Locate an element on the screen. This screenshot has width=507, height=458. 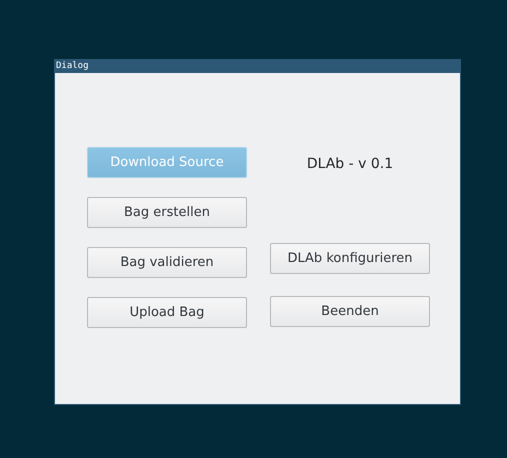
dialog-button: Bag validieren is located at coordinates (167, 262).